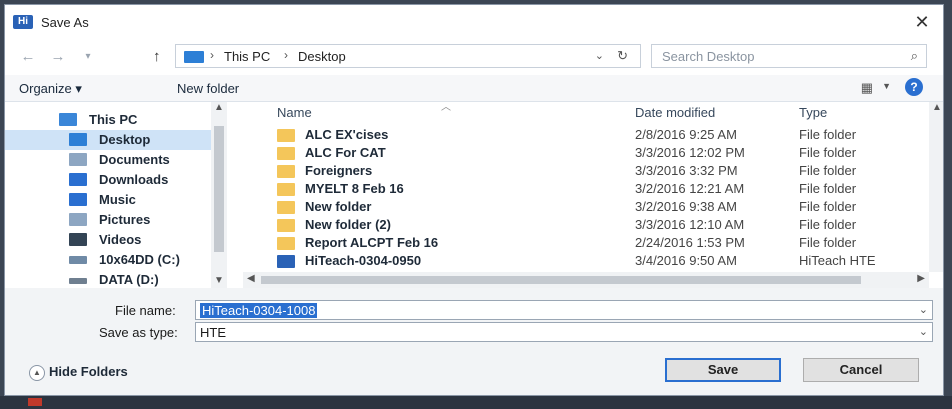 The height and width of the screenshot is (409, 952). Describe the element at coordinates (286, 261) in the screenshot. I see `hte-file-icon` at that location.